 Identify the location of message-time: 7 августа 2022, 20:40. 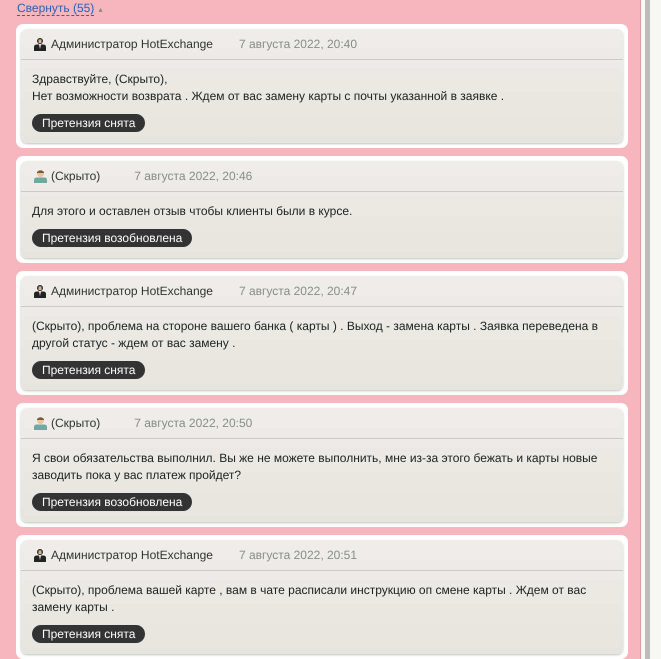
(298, 44).